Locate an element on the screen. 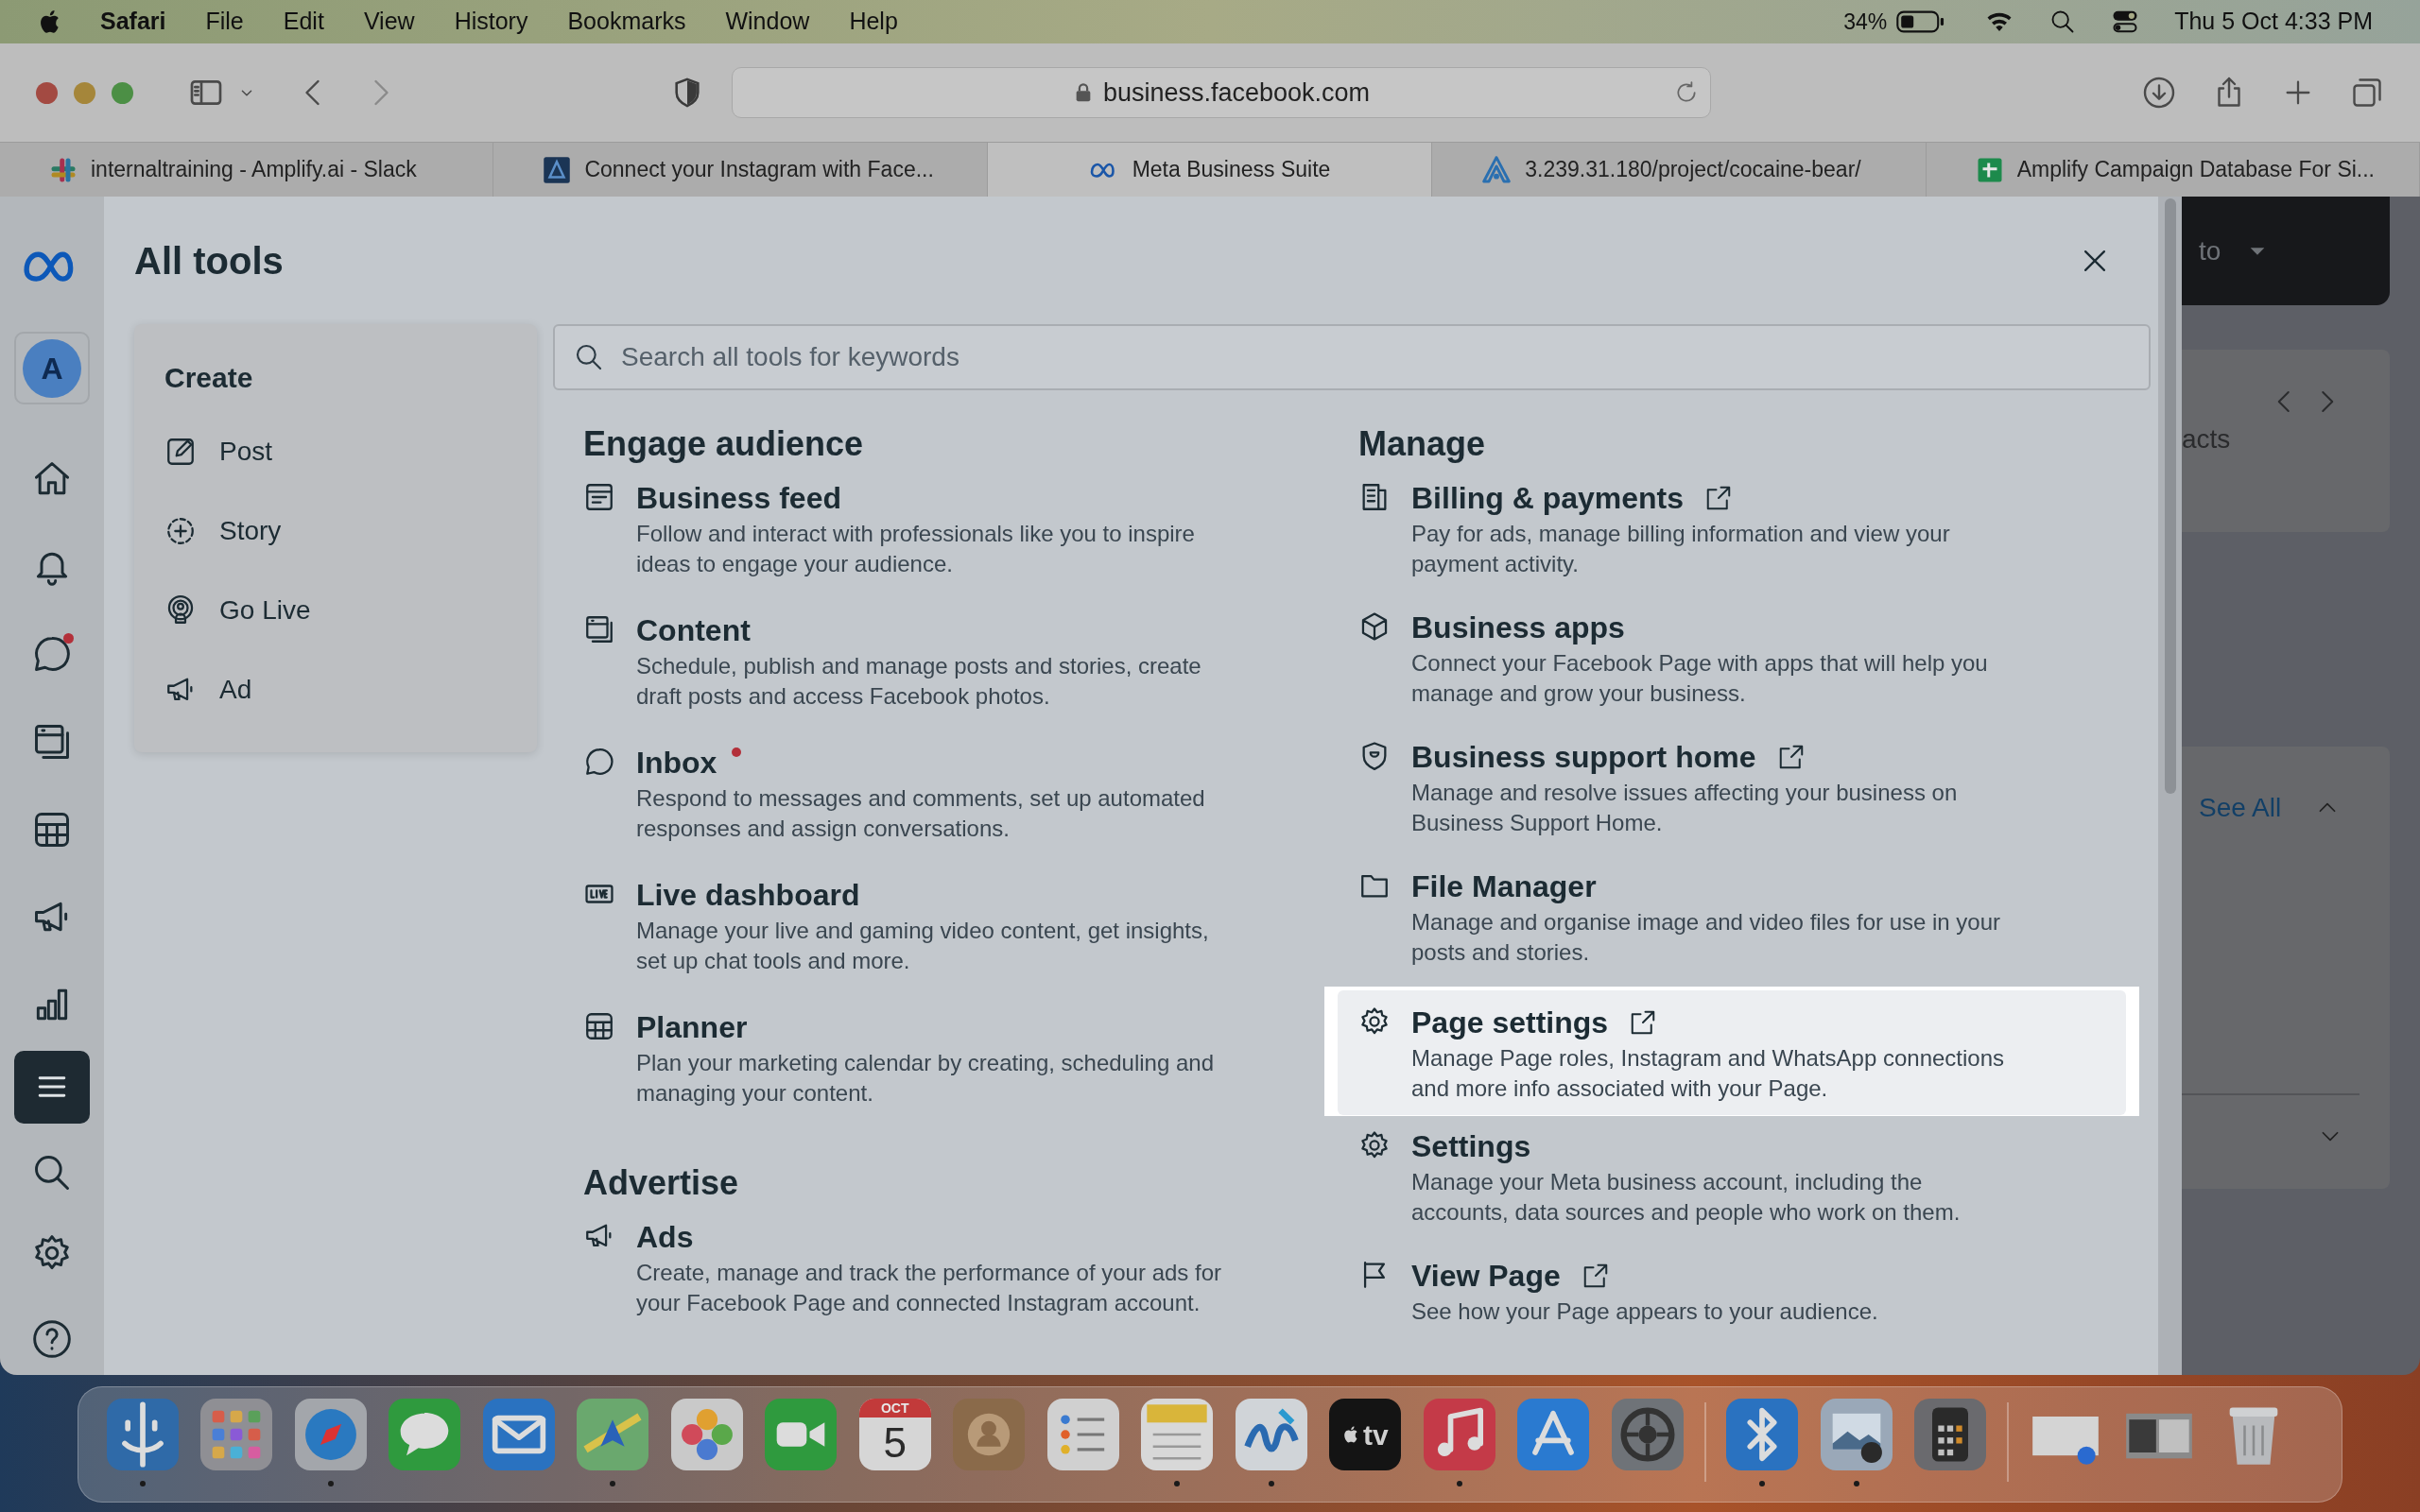 Image resolution: width=2420 pixels, height=1512 pixels. app-menu: Safari is located at coordinates (133, 22).